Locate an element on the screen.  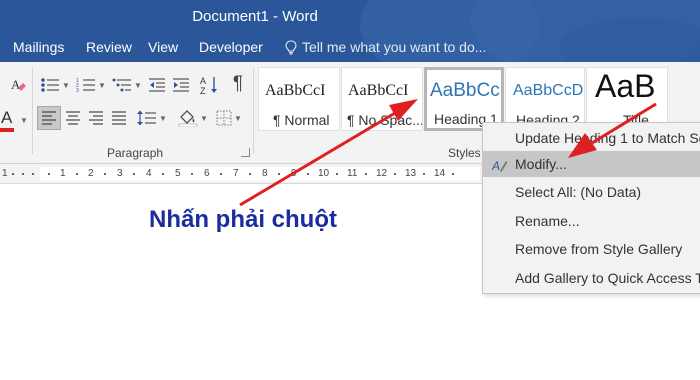
font-color-bar is located at coordinates (7, 130).